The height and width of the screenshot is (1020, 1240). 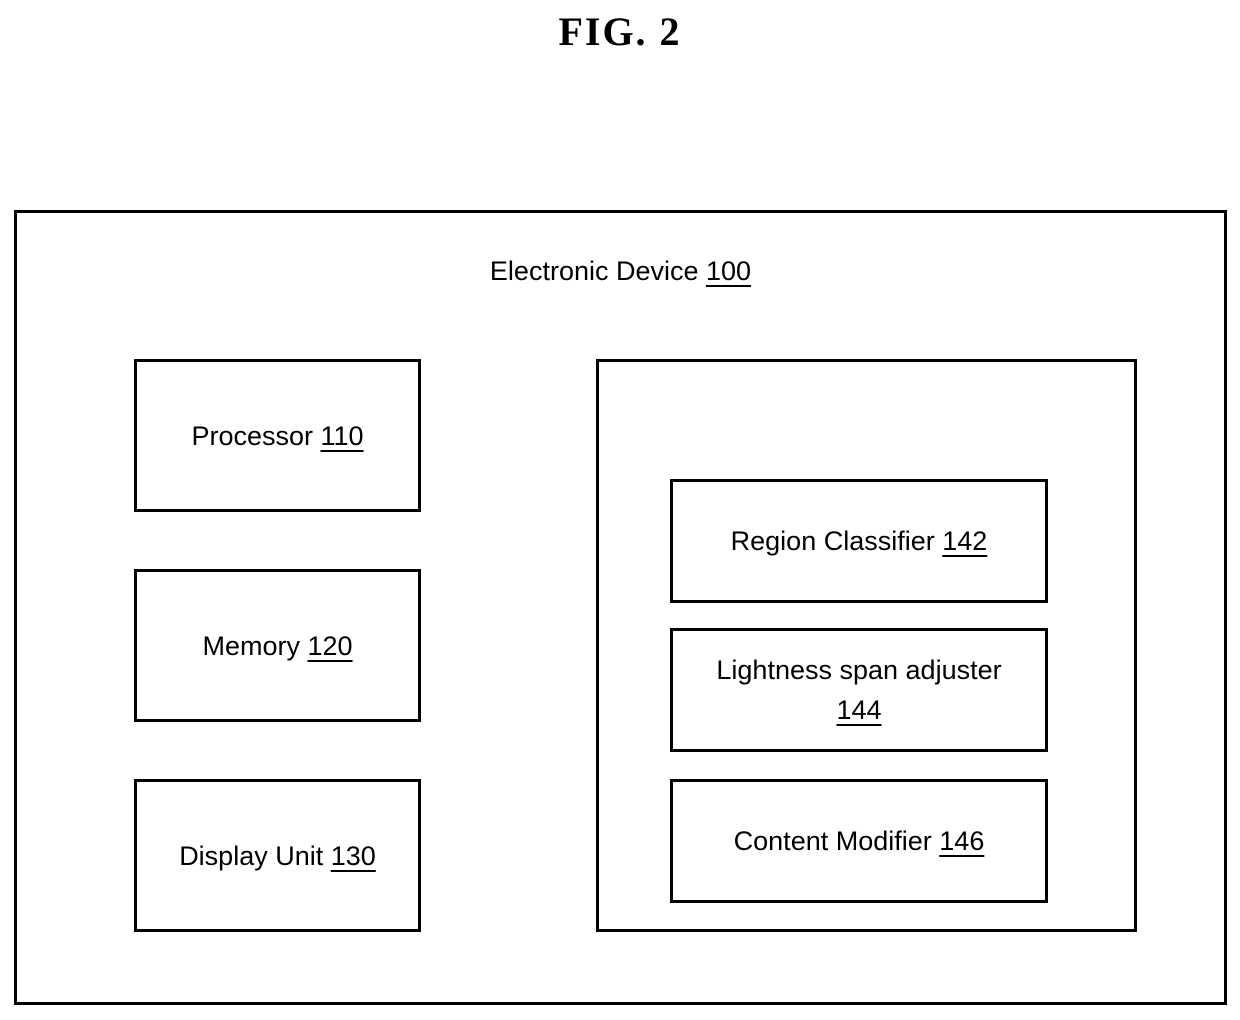 What do you see at coordinates (832, 541) in the screenshot?
I see `region-classifier-name: Region Classifier` at bounding box center [832, 541].